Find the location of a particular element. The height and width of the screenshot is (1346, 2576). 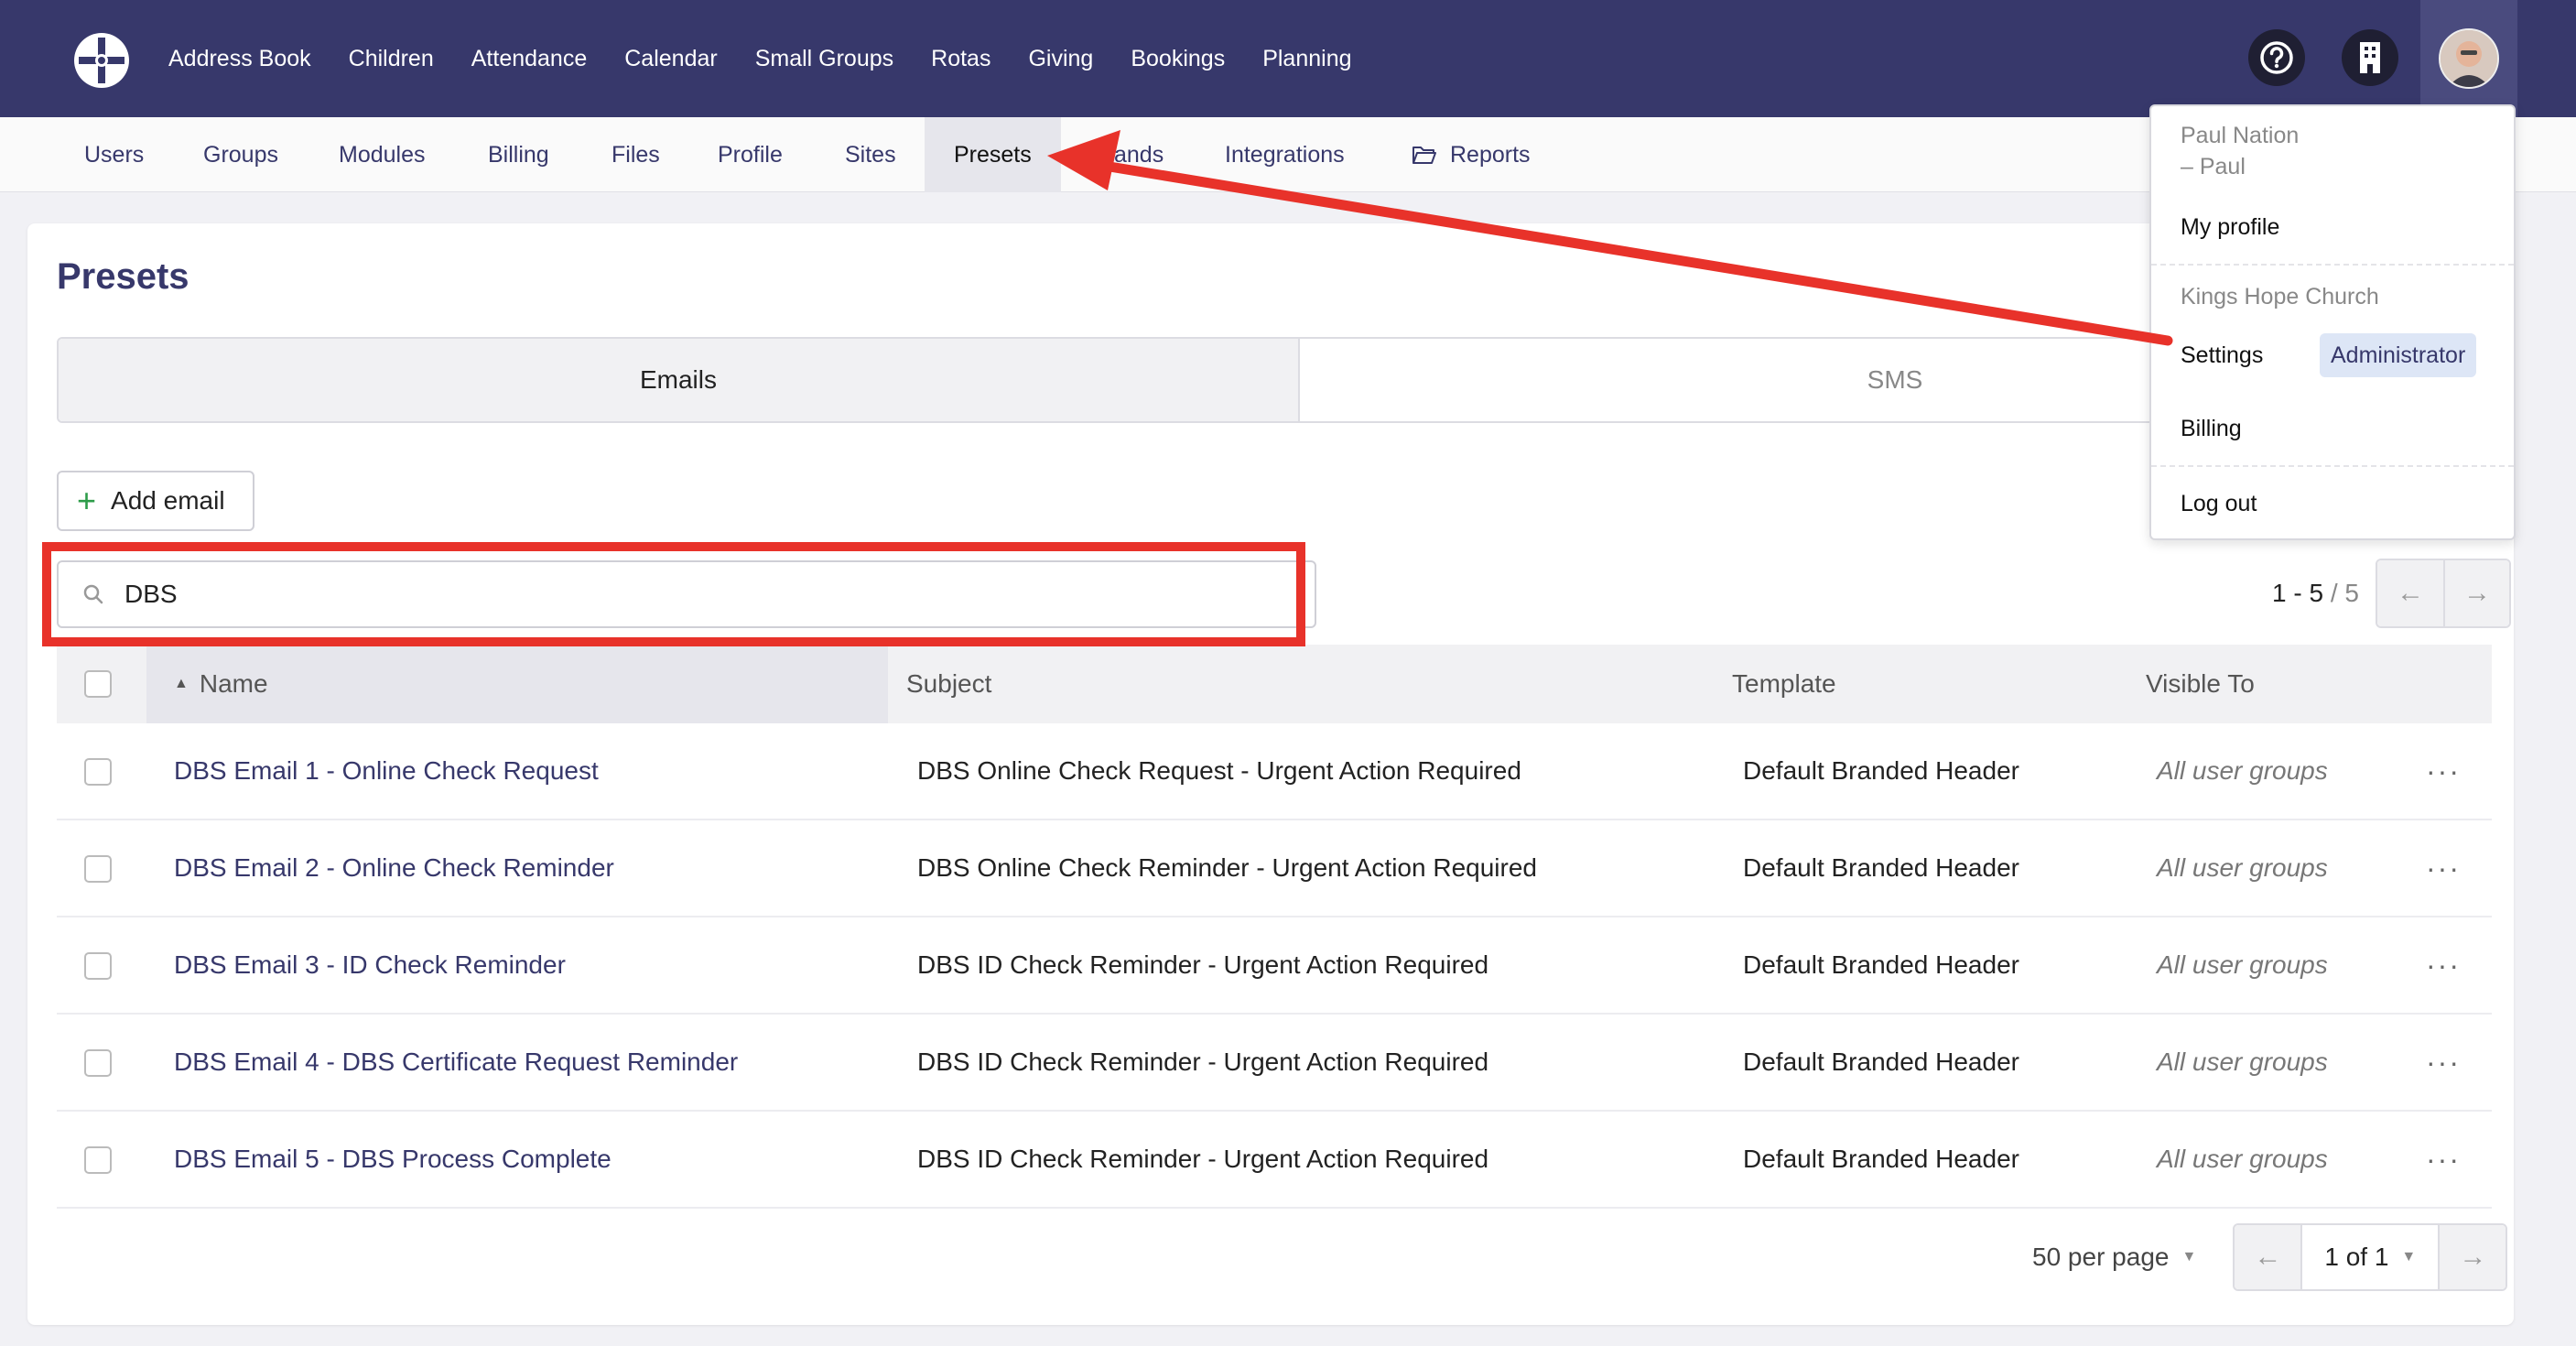

column-header-template: Template is located at coordinates (1784, 684).